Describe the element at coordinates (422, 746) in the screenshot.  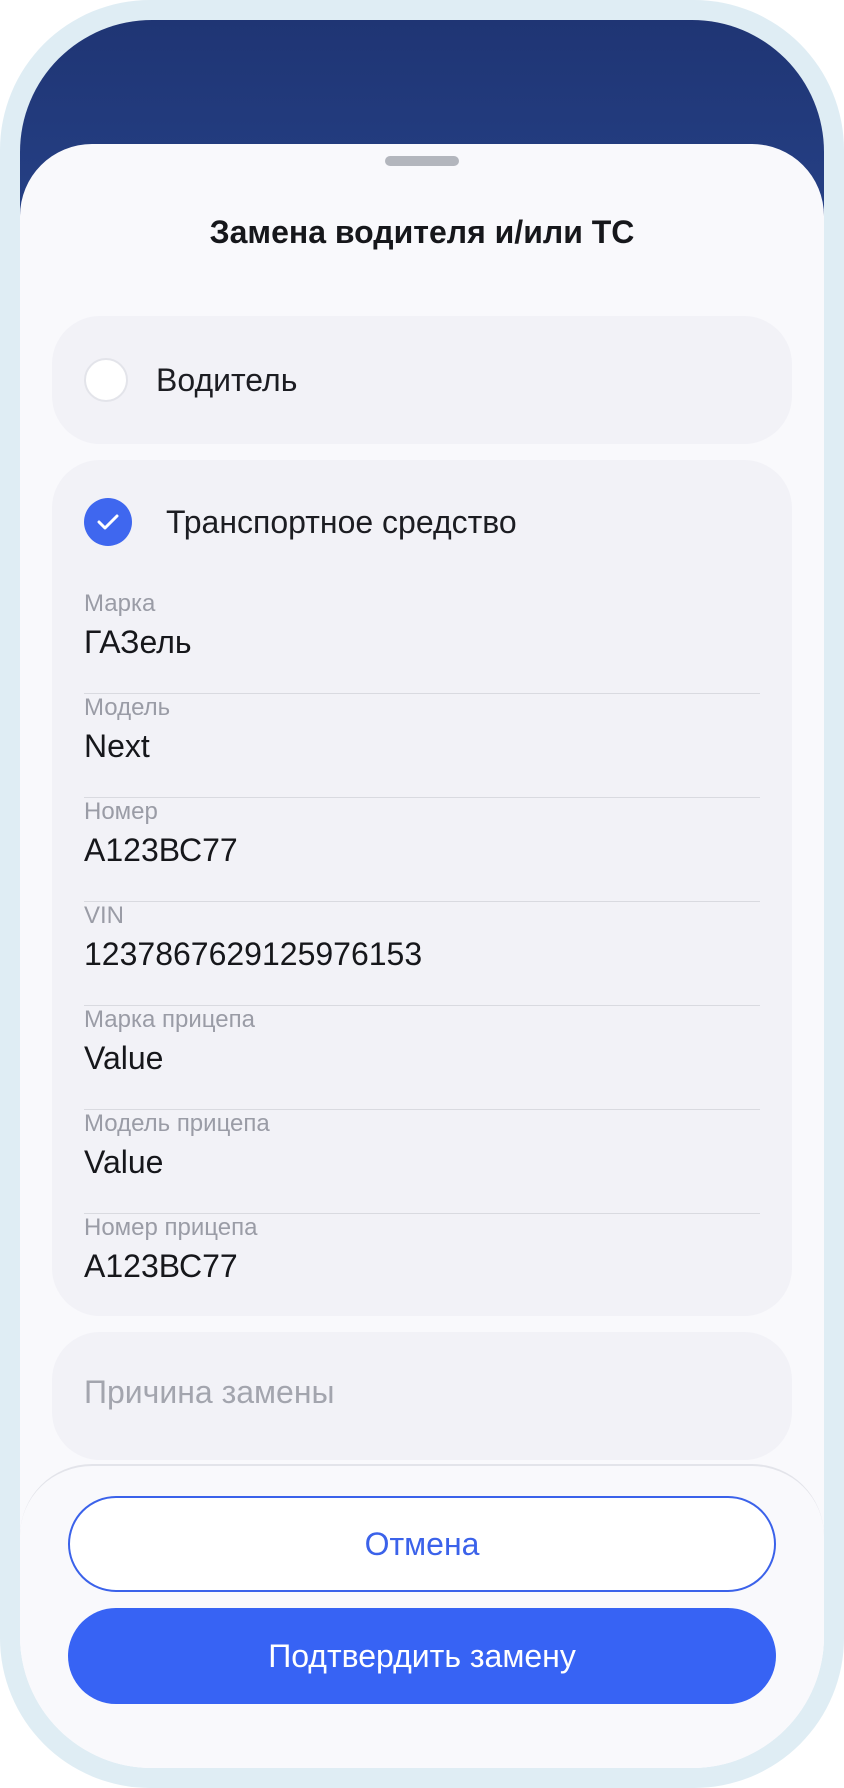
I see `field-model: Модель Next` at that location.